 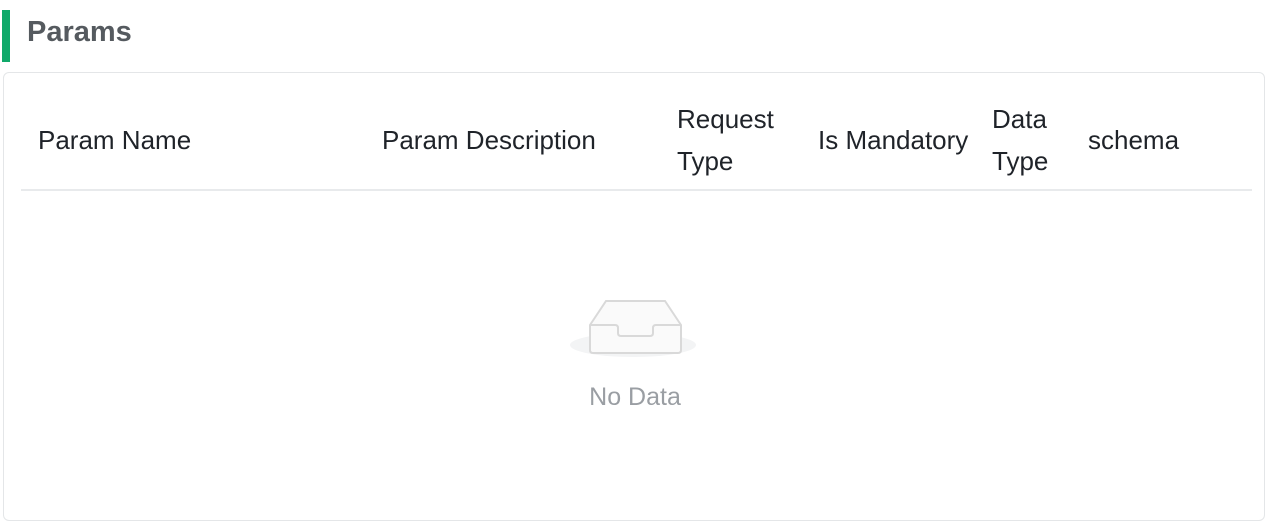 I want to click on column-header-param-name: Param Name, so click(x=115, y=140).